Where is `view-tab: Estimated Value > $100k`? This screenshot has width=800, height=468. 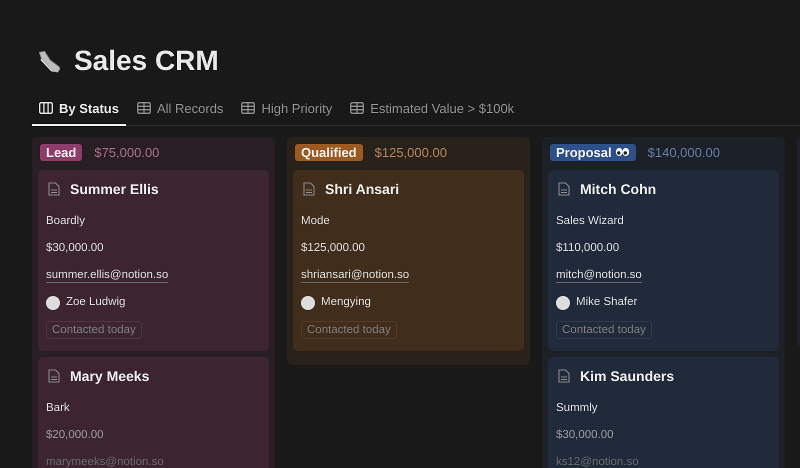
view-tab: Estimated Value > $100k is located at coordinates (432, 109).